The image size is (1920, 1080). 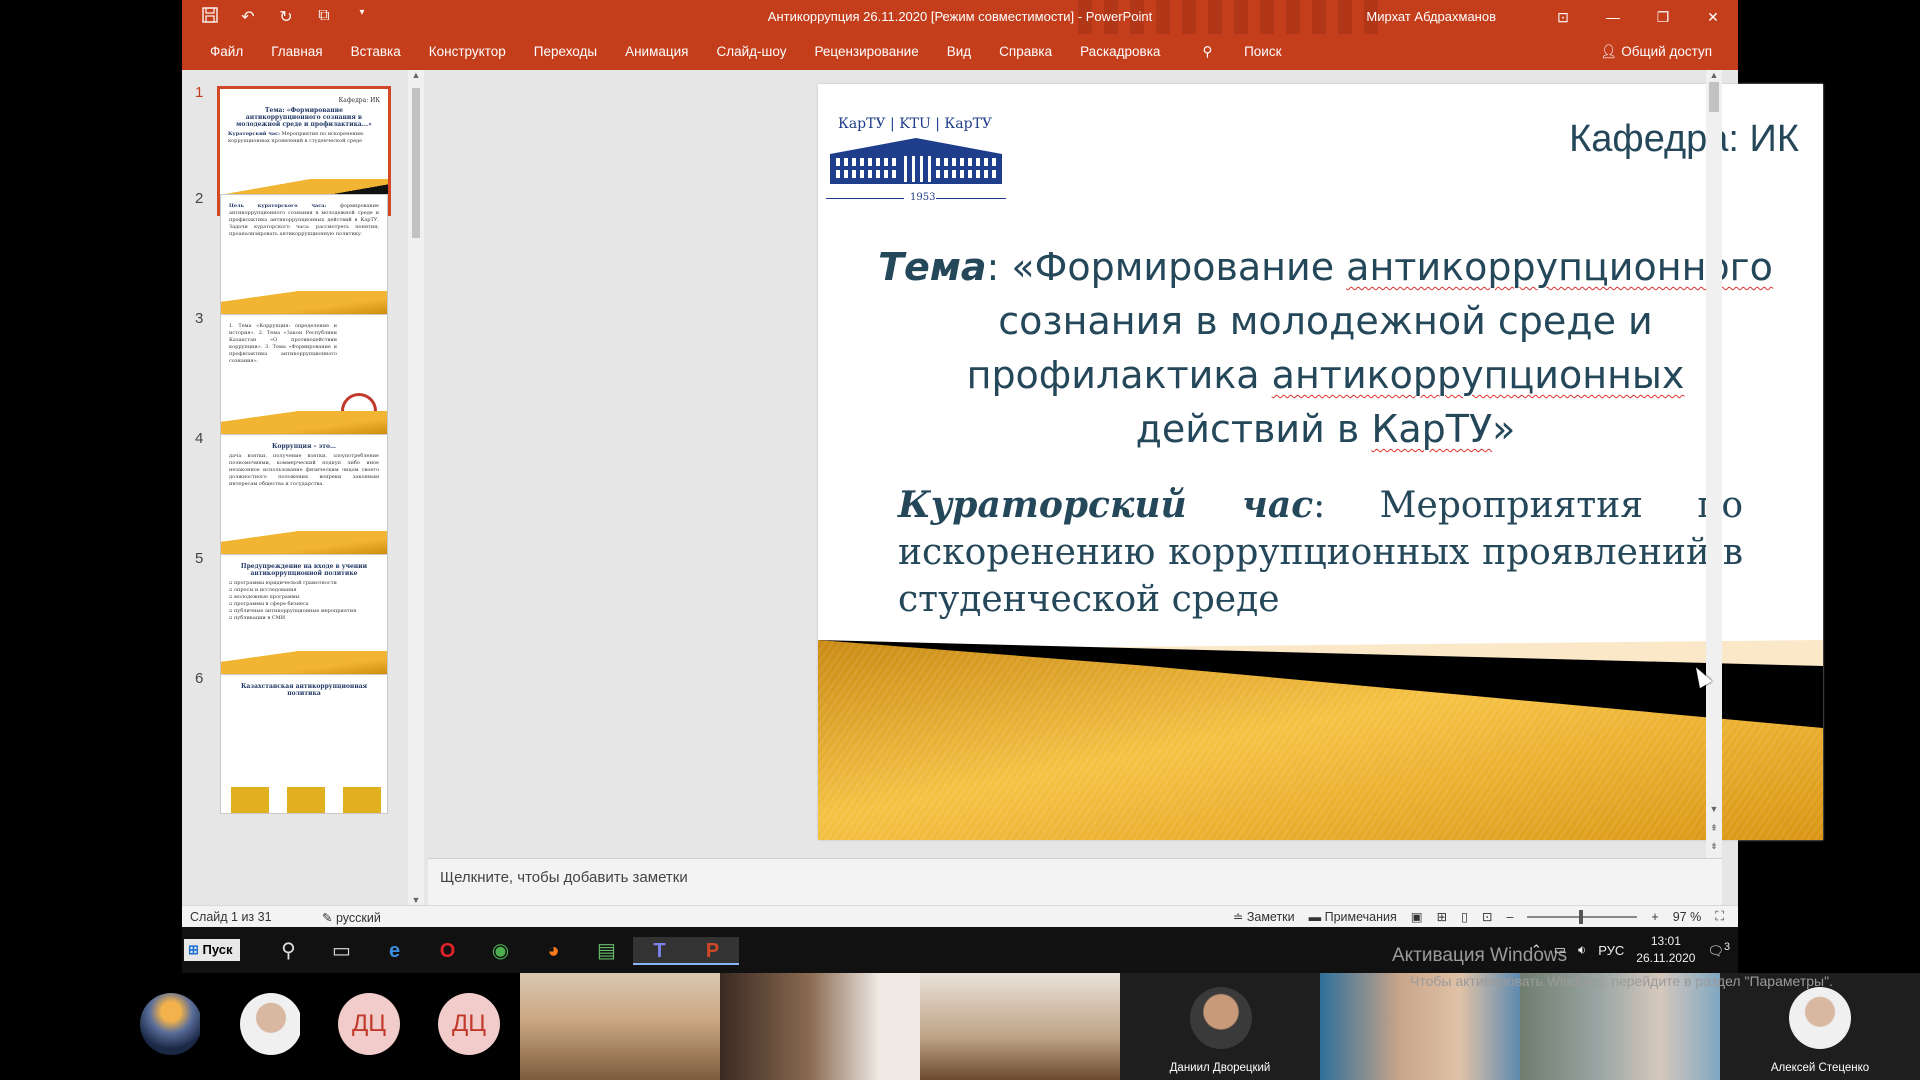 I want to click on tema-text: : «Формирование, so click(x=1166, y=267).